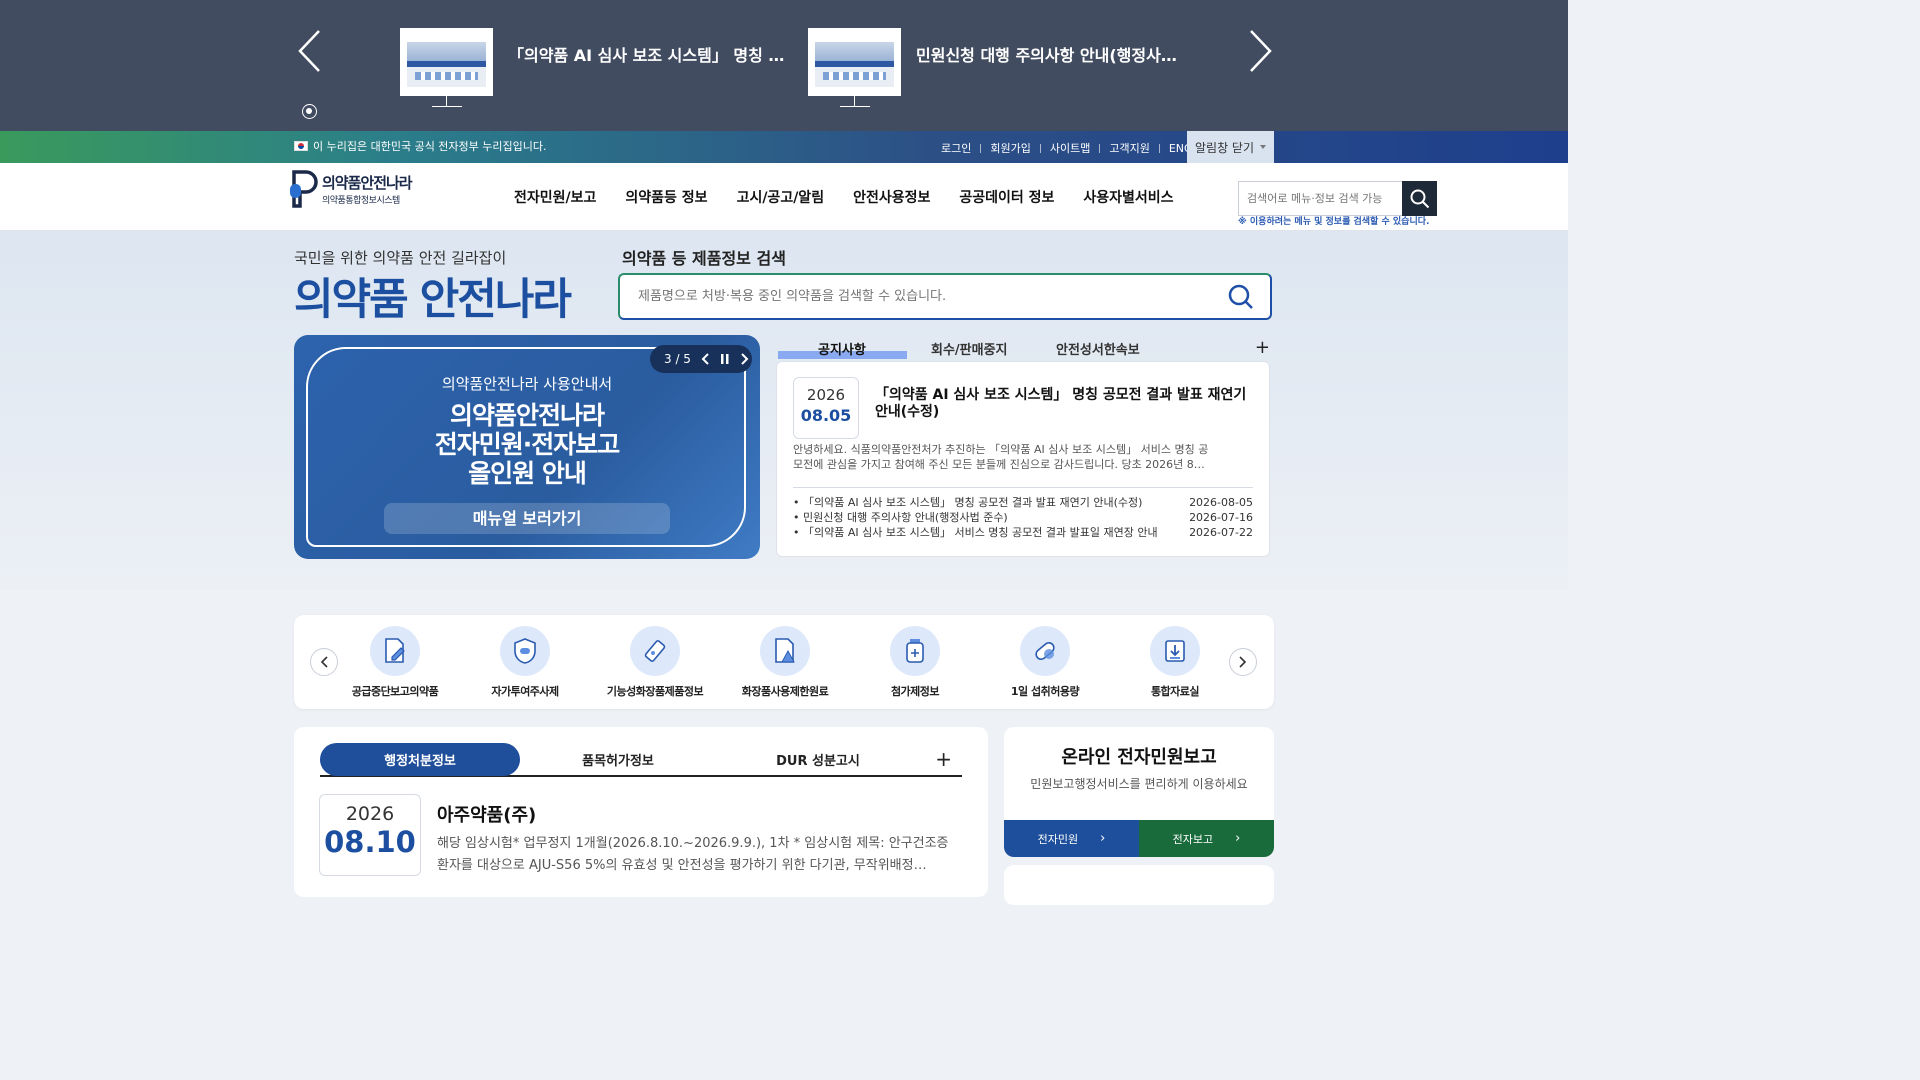 This screenshot has width=1920, height=1080. Describe the element at coordinates (309, 111) in the screenshot. I see `popup-pagination-dot` at that location.